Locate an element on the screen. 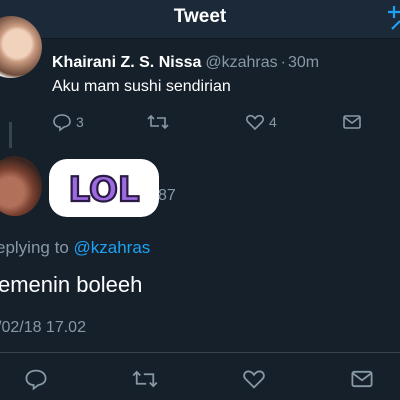 Image resolution: width=400 pixels, height=400 pixels. author-handle: @kzahras is located at coordinates (241, 62).